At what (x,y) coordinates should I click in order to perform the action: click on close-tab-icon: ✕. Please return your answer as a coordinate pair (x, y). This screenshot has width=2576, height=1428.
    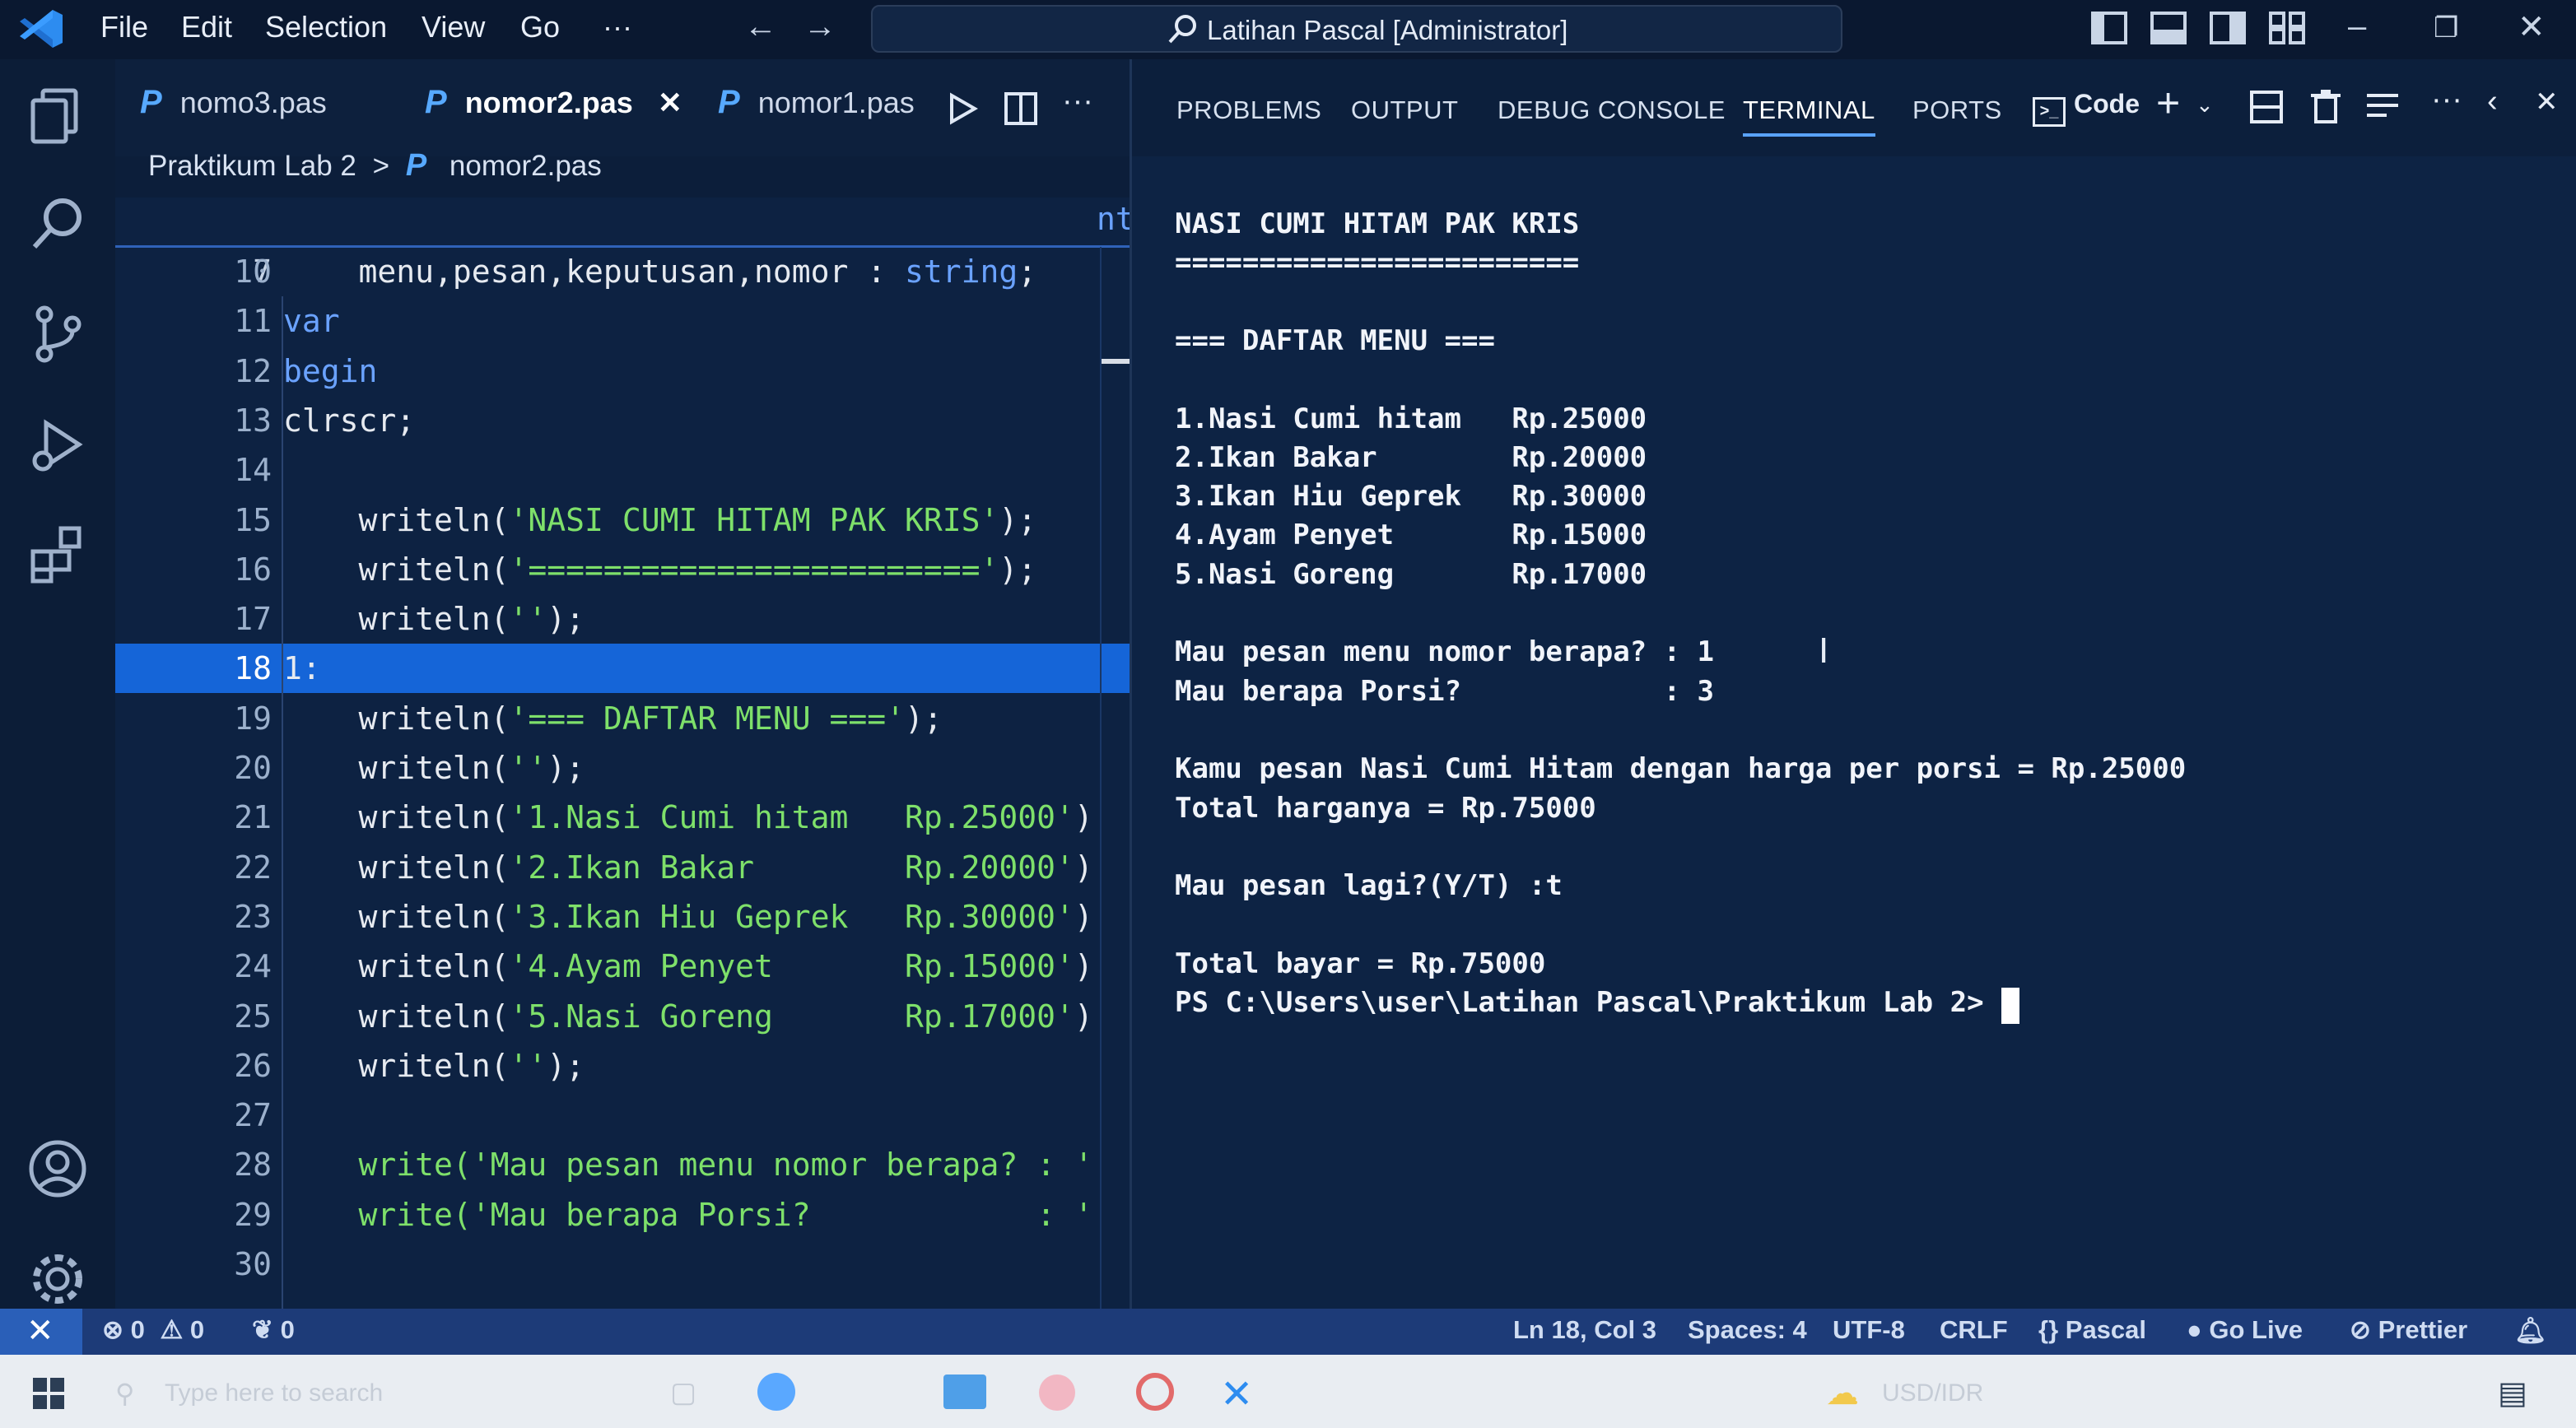
    Looking at the image, I should click on (670, 102).